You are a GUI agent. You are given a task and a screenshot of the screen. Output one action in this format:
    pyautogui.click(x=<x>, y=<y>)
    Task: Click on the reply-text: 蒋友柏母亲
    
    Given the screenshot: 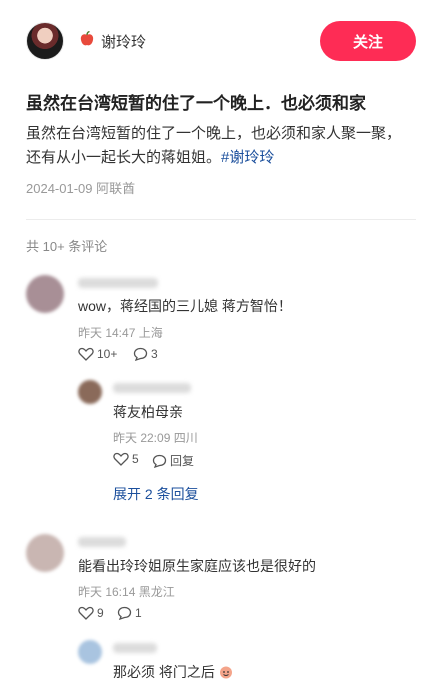 What is the action you would take?
    pyautogui.click(x=148, y=412)
    